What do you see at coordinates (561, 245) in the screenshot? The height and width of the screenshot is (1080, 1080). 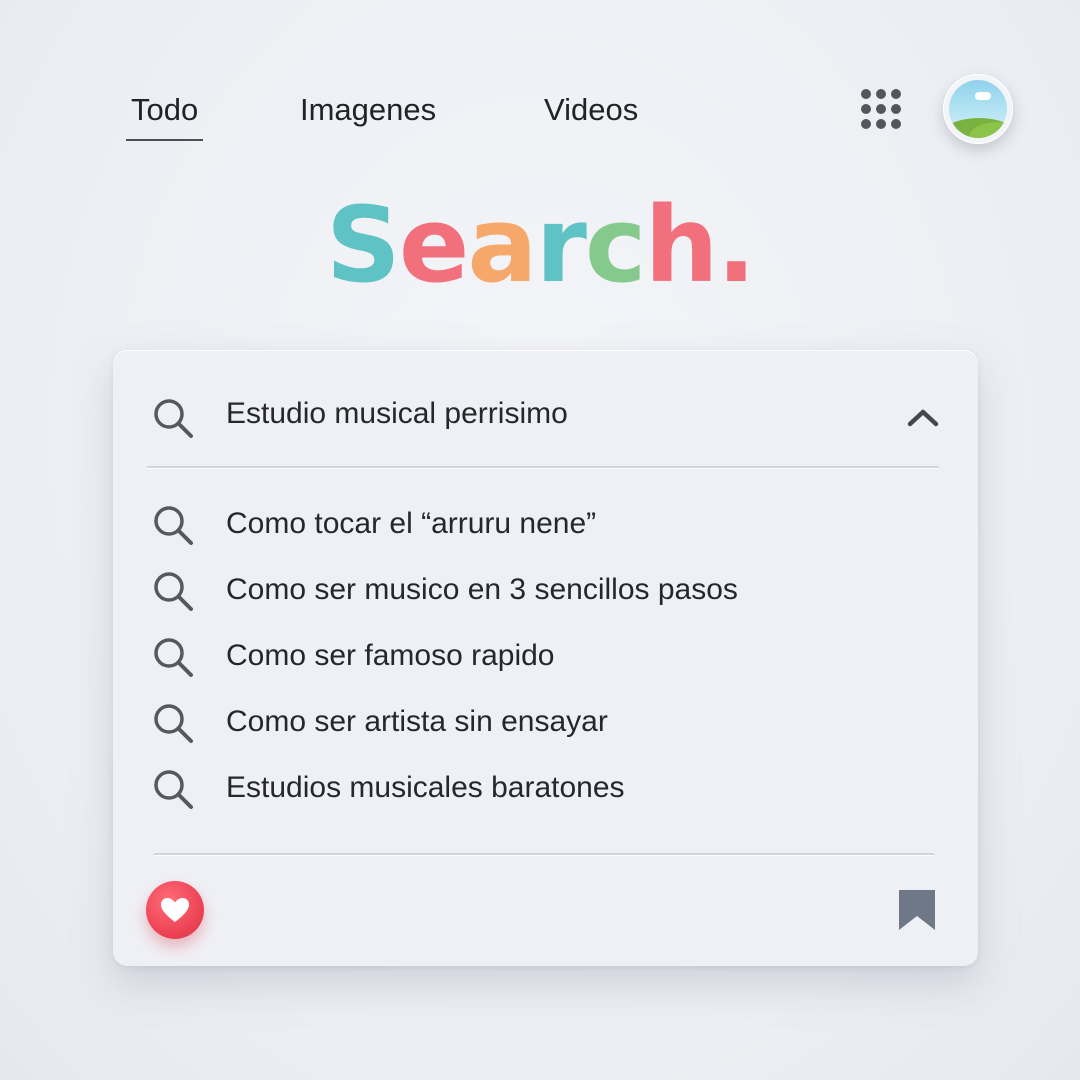 I see `logo-letter: r` at bounding box center [561, 245].